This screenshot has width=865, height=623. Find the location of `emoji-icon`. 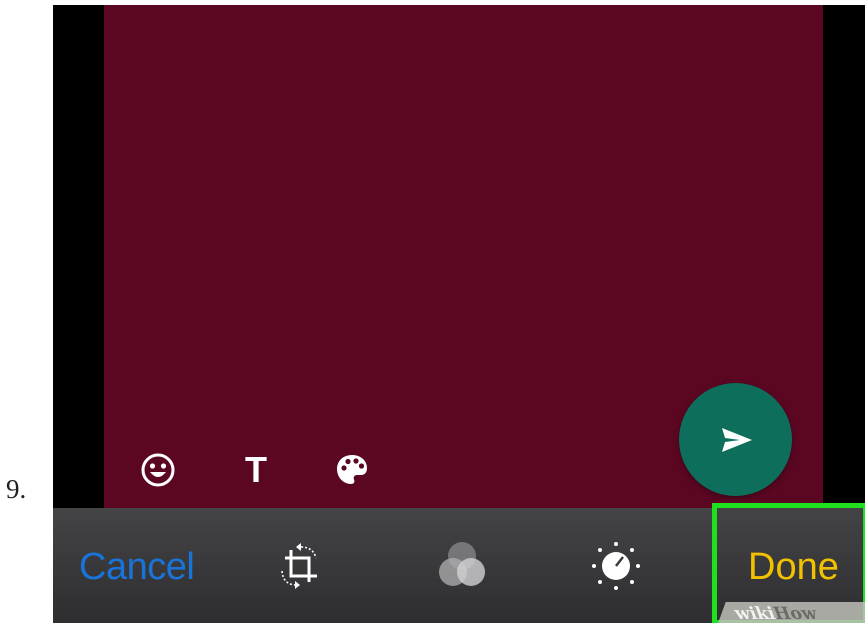

emoji-icon is located at coordinates (158, 470).